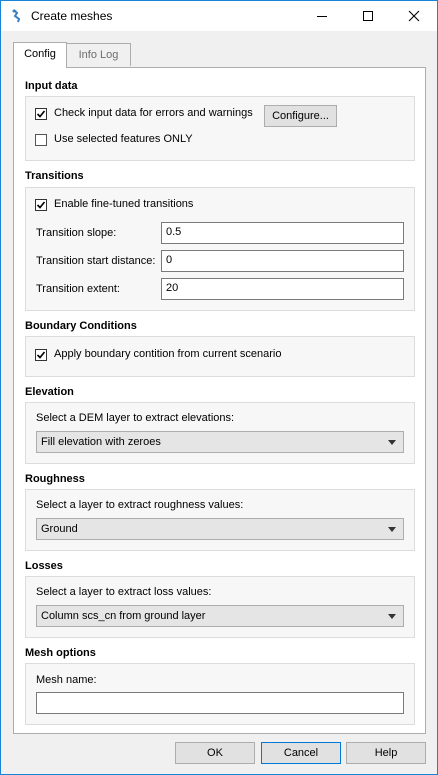 This screenshot has height=775, width=438. I want to click on transition-extent-label: Transition extent:, so click(78, 289).